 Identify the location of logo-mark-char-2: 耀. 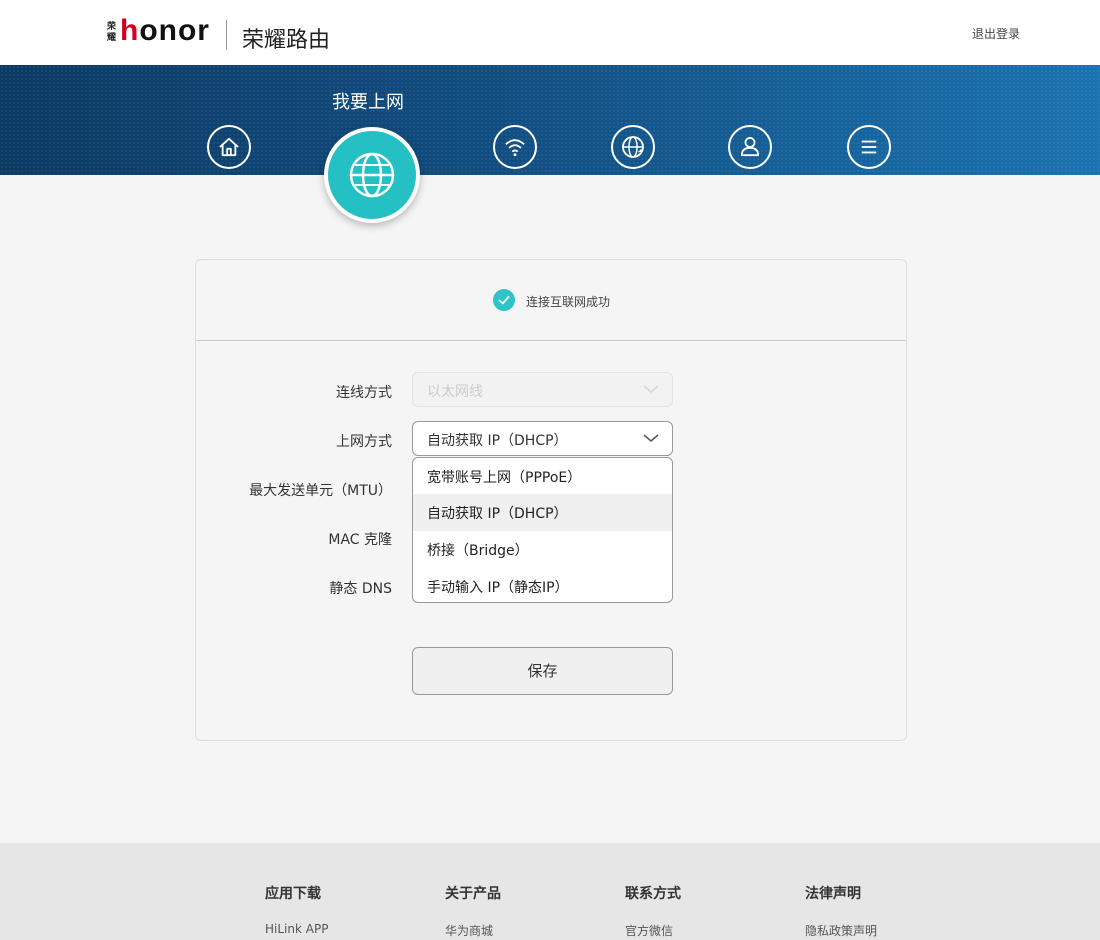
(112, 38).